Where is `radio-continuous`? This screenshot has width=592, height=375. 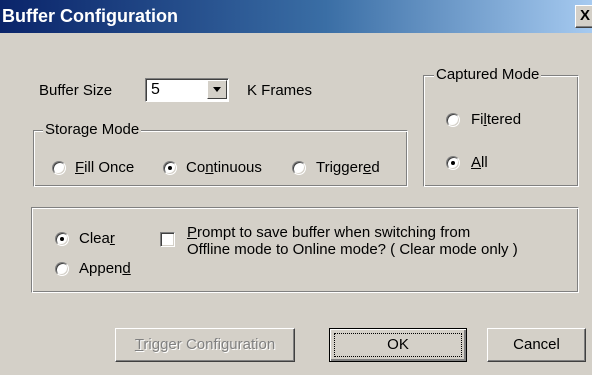
radio-continuous is located at coordinates (170, 168).